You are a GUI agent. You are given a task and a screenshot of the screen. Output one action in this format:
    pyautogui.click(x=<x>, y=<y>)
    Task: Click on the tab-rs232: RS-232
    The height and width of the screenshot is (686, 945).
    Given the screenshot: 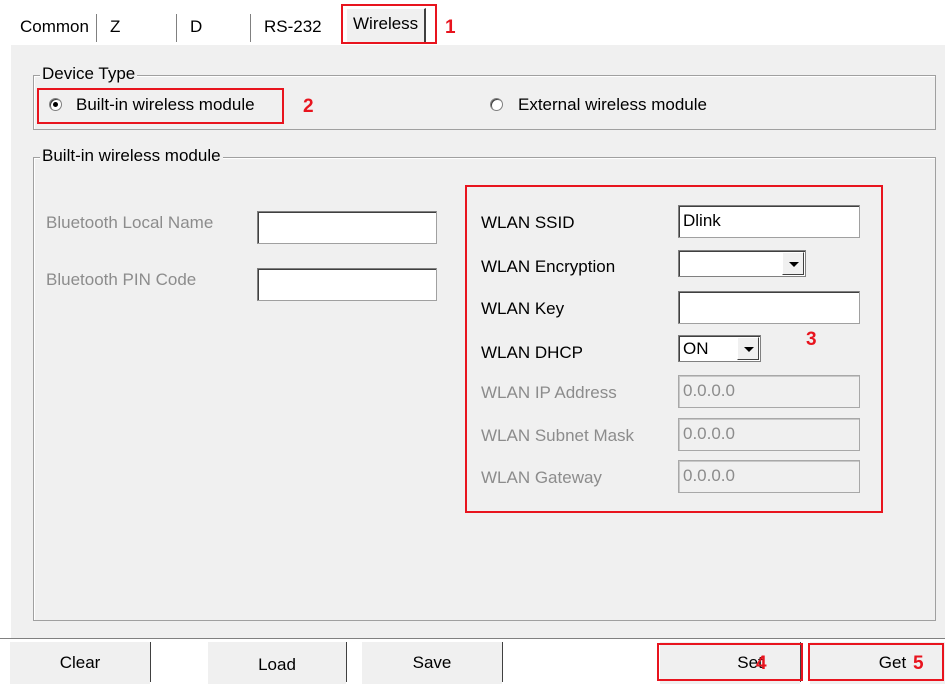 What is the action you would take?
    pyautogui.click(x=293, y=28)
    